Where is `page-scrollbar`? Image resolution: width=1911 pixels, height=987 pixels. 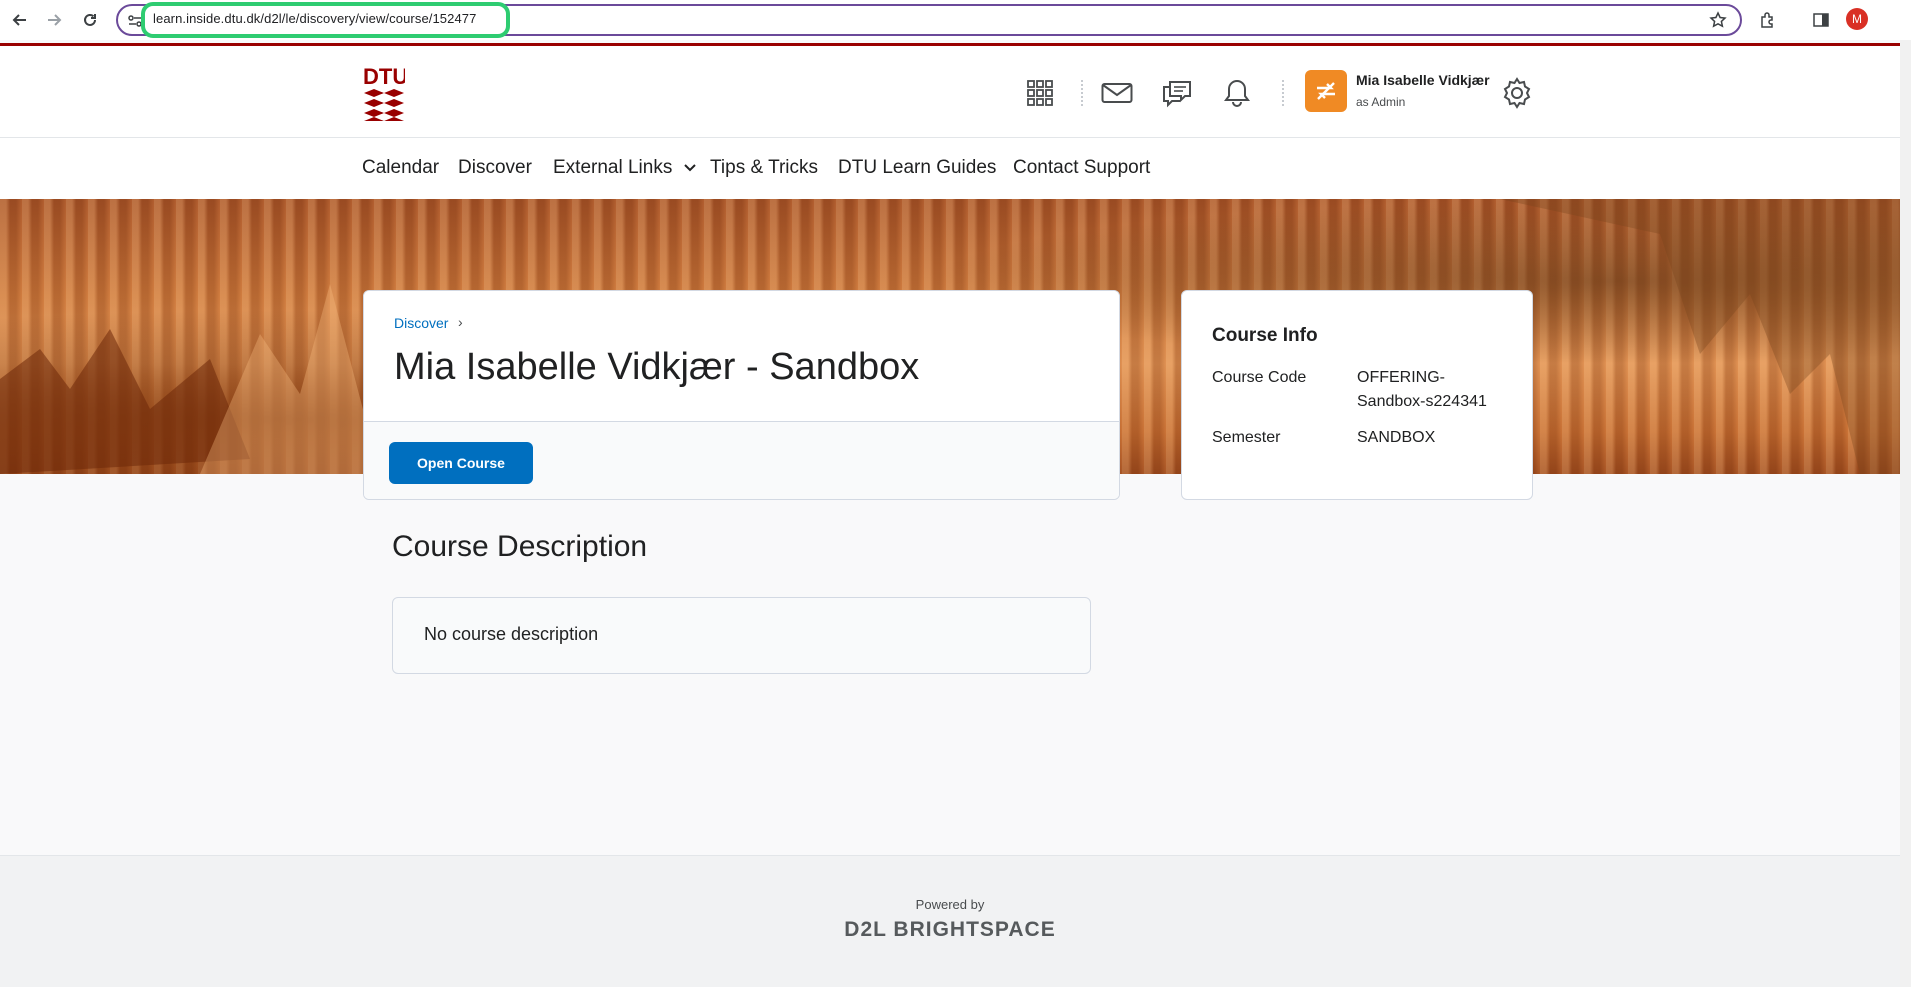
page-scrollbar is located at coordinates (1905, 513).